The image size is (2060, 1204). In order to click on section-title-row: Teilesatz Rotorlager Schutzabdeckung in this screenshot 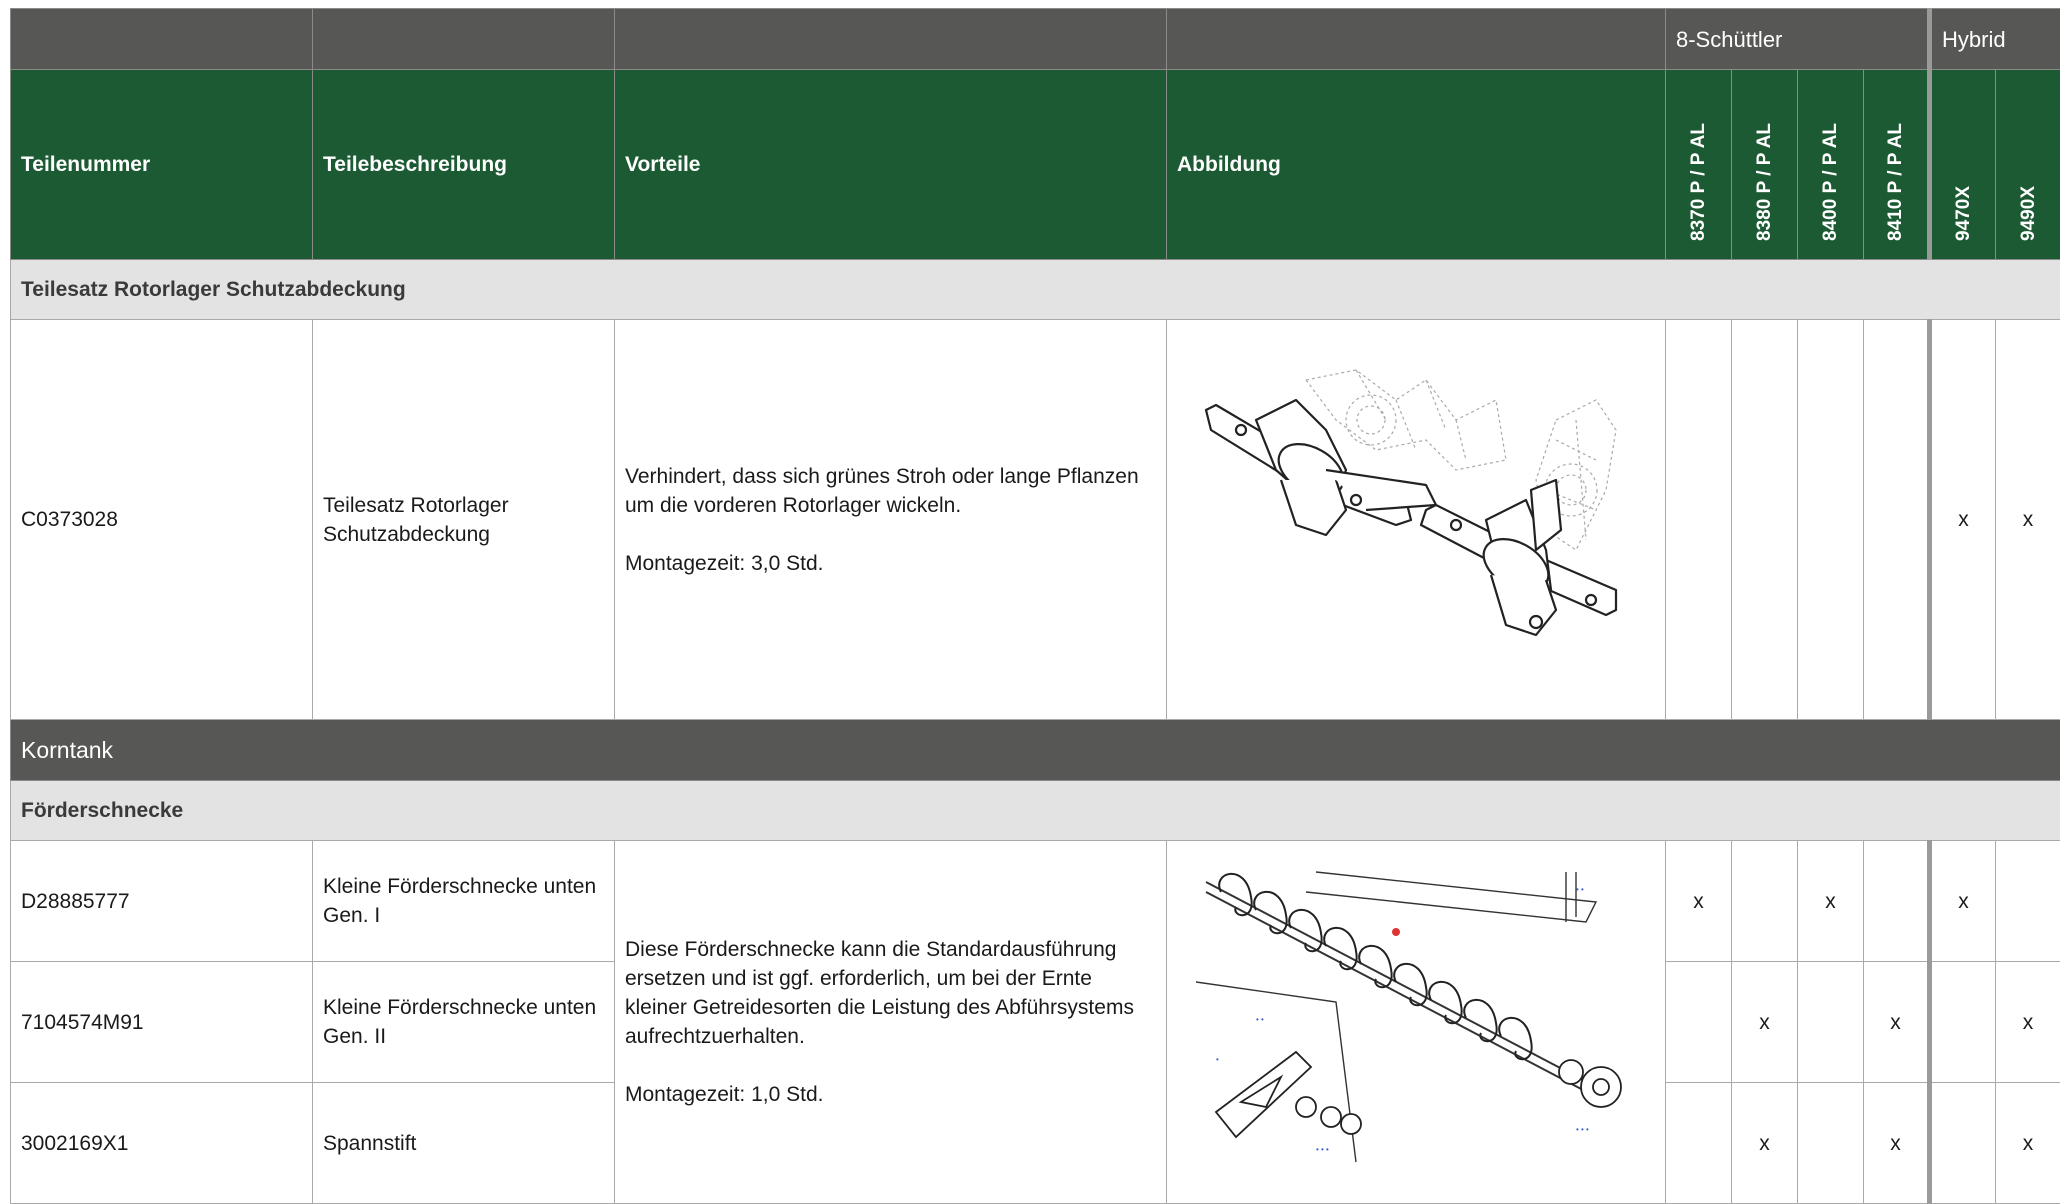, I will do `click(1035, 290)`.